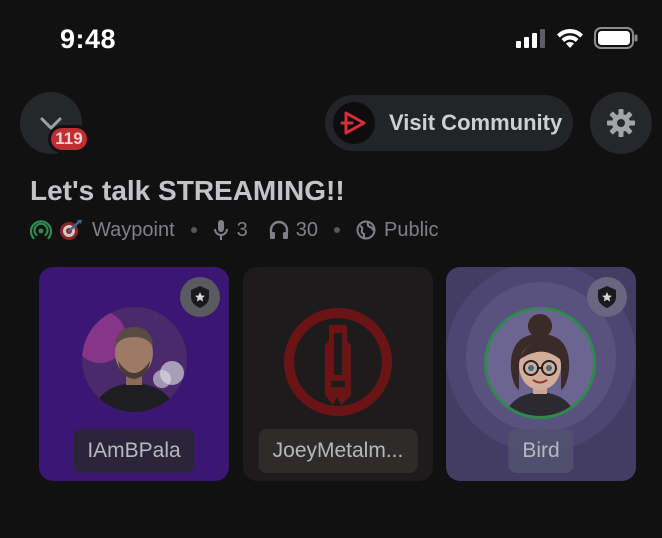 This screenshot has height=538, width=662. I want to click on participant-tile: IAmBPala, so click(134, 374).